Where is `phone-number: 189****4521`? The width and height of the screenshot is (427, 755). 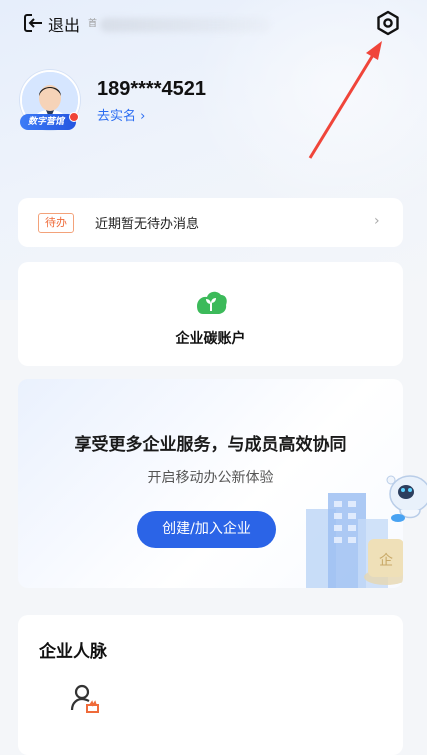 phone-number: 189****4521 is located at coordinates (151, 89).